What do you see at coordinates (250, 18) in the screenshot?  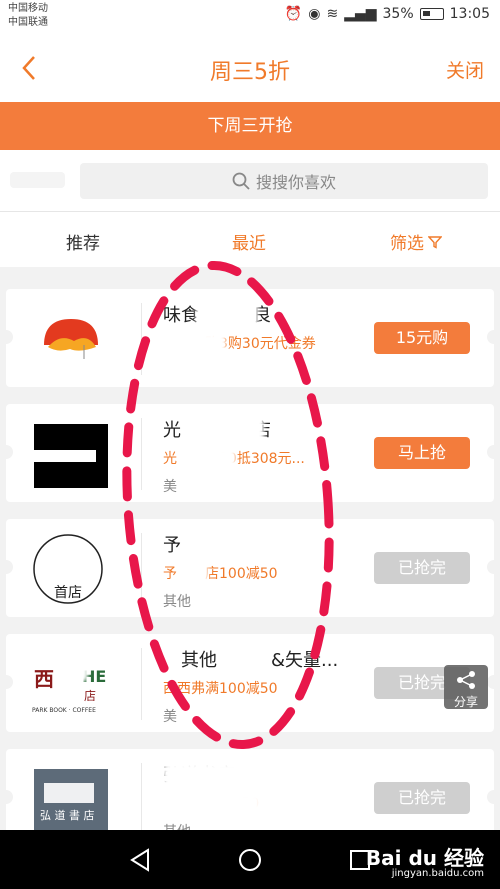 I see `status-bar: 中国移动 中国联通 ⏰ ◉ ≋ ▂▄▆ 35% 13:05` at bounding box center [250, 18].